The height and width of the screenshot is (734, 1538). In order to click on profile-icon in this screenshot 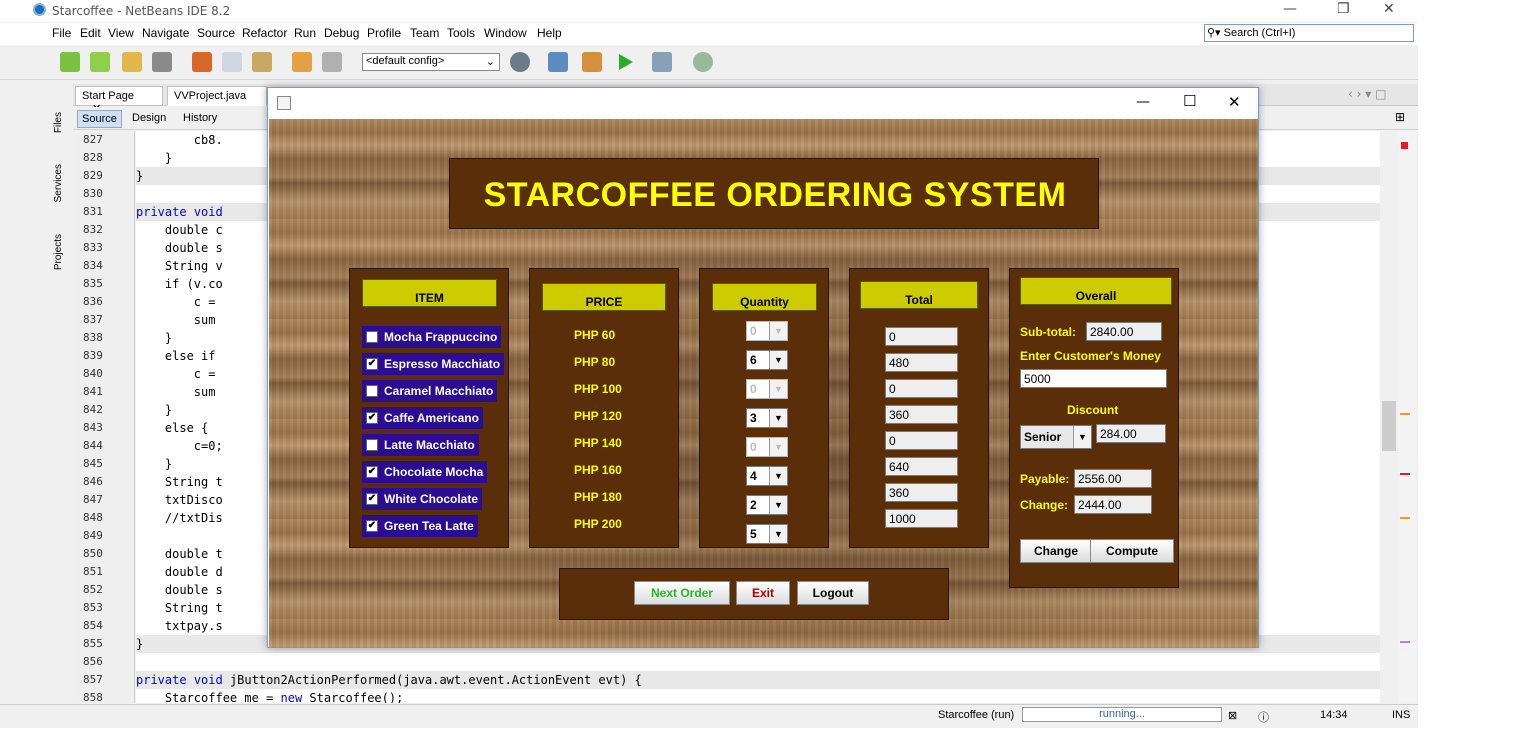, I will do `click(703, 62)`.